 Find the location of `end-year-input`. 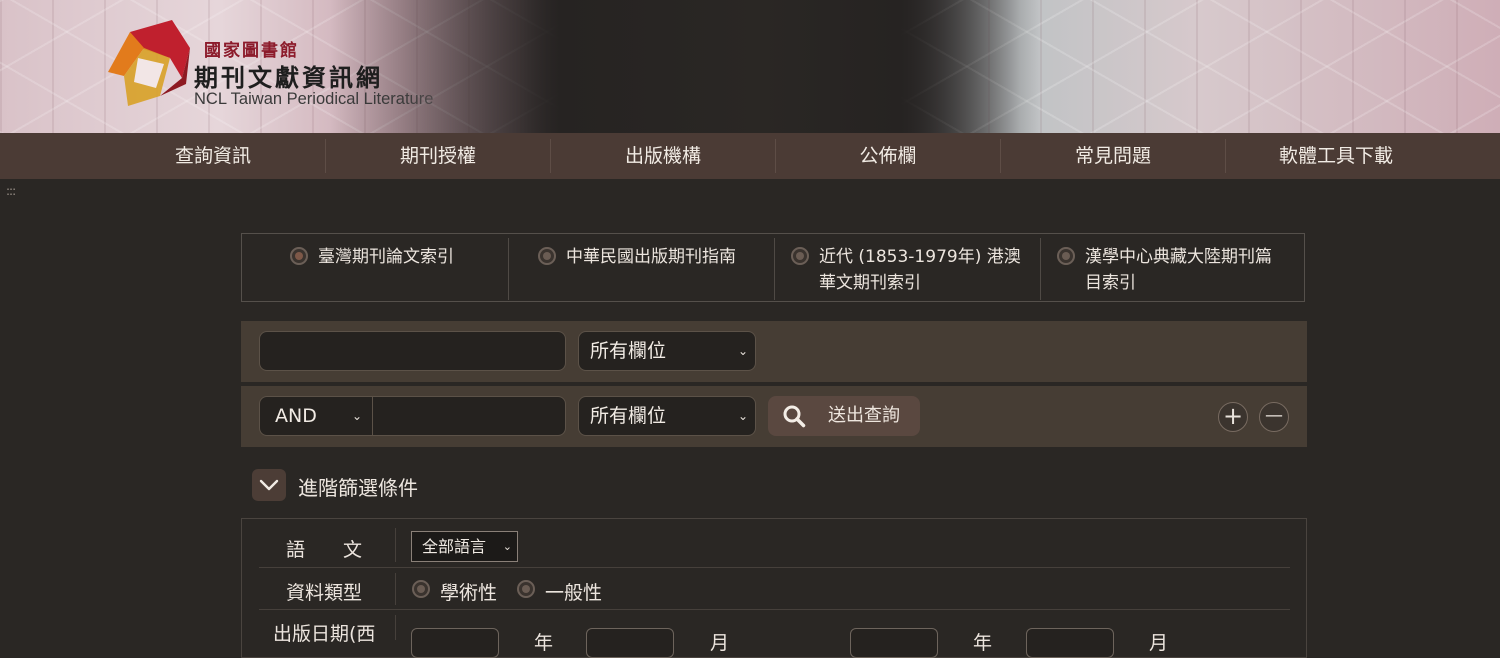

end-year-input is located at coordinates (894, 643).